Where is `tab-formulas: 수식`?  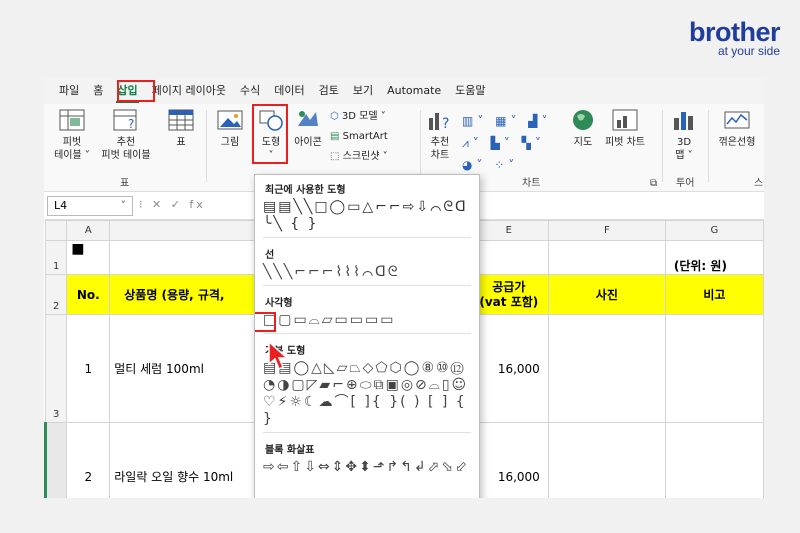
tab-formulas: 수식 is located at coordinates (250, 91).